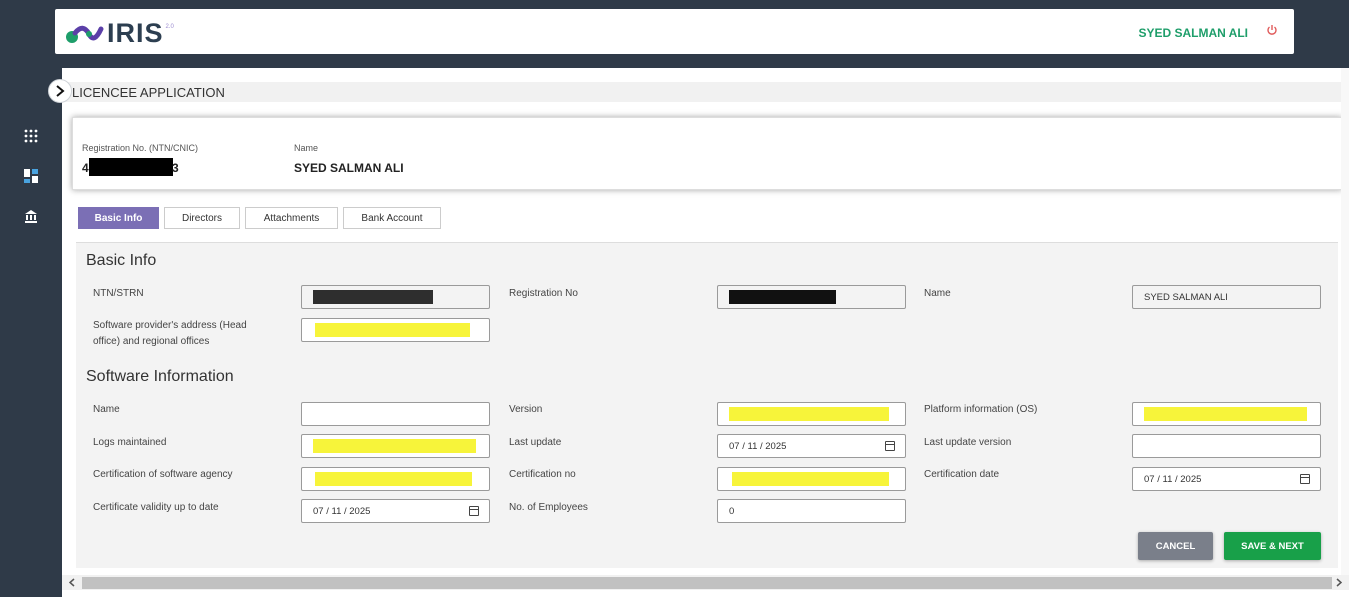 The width and height of the screenshot is (1349, 597). I want to click on redacted-registration, so click(131, 167).